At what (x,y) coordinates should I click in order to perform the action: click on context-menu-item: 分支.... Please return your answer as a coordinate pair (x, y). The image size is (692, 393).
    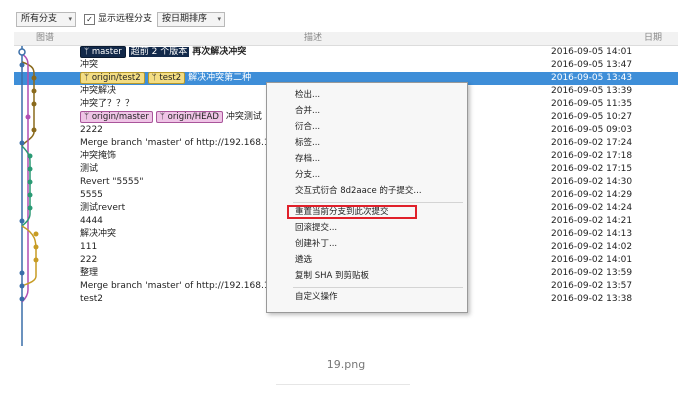
    Looking at the image, I should click on (307, 175).